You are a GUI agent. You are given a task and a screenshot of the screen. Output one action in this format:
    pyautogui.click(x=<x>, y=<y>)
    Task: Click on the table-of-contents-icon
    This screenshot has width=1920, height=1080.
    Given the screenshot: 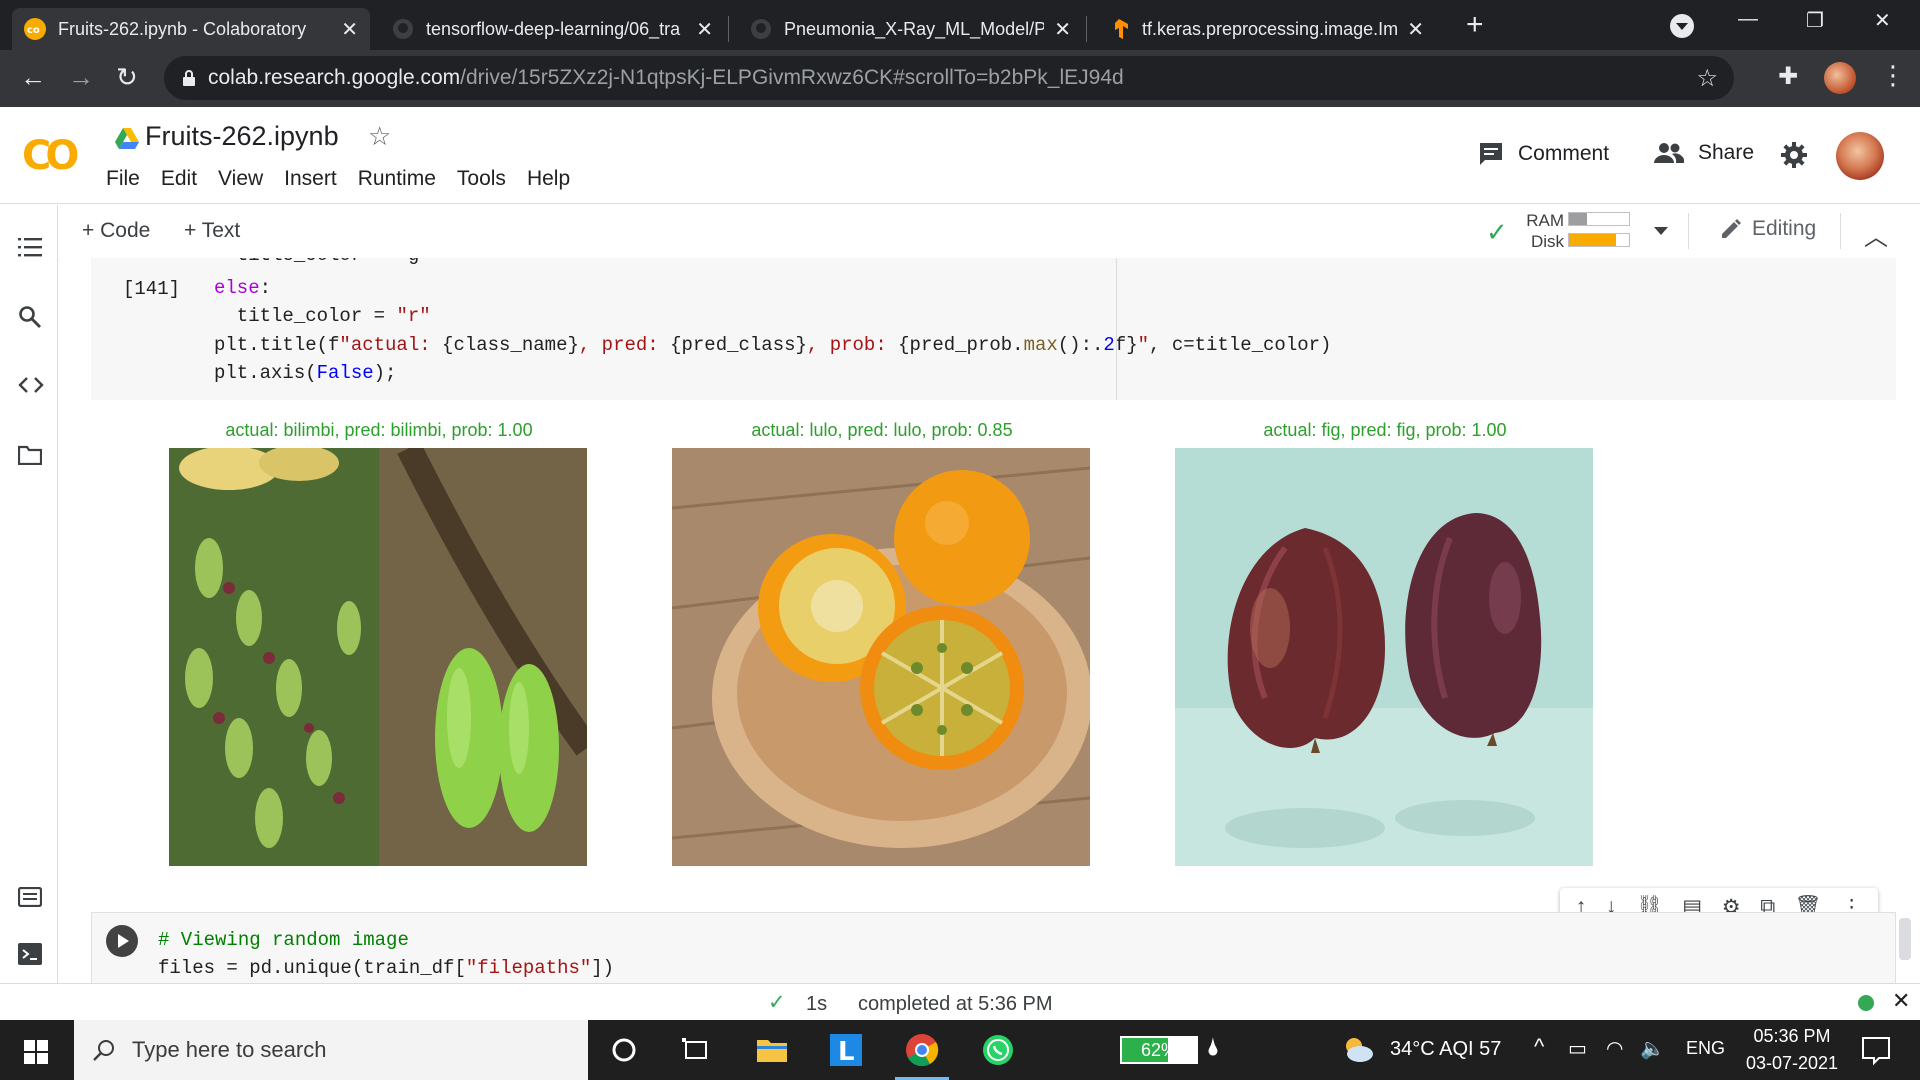 What is the action you would take?
    pyautogui.click(x=30, y=247)
    